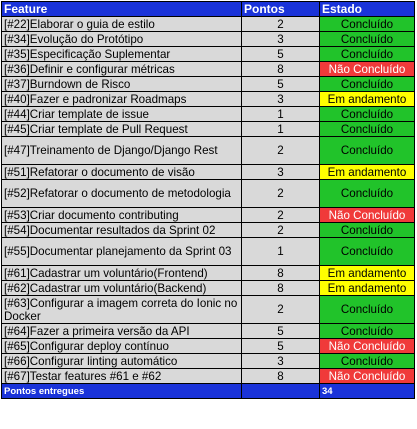  I want to click on table-row: [#35]Especificação Suplementar 5 Concluído, so click(208, 54).